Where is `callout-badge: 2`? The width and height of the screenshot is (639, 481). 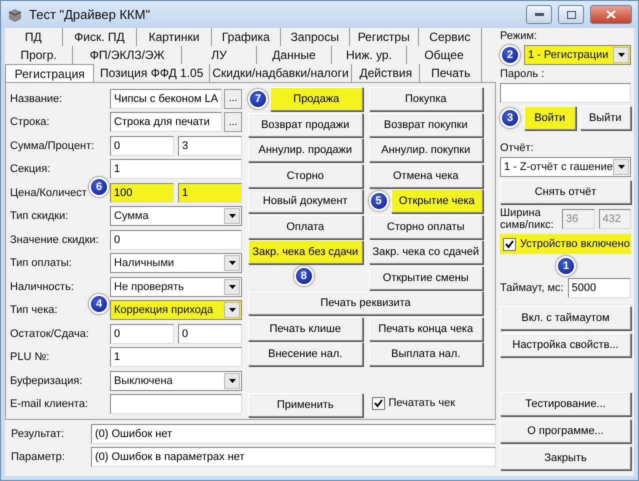
callout-badge: 2 is located at coordinates (510, 55).